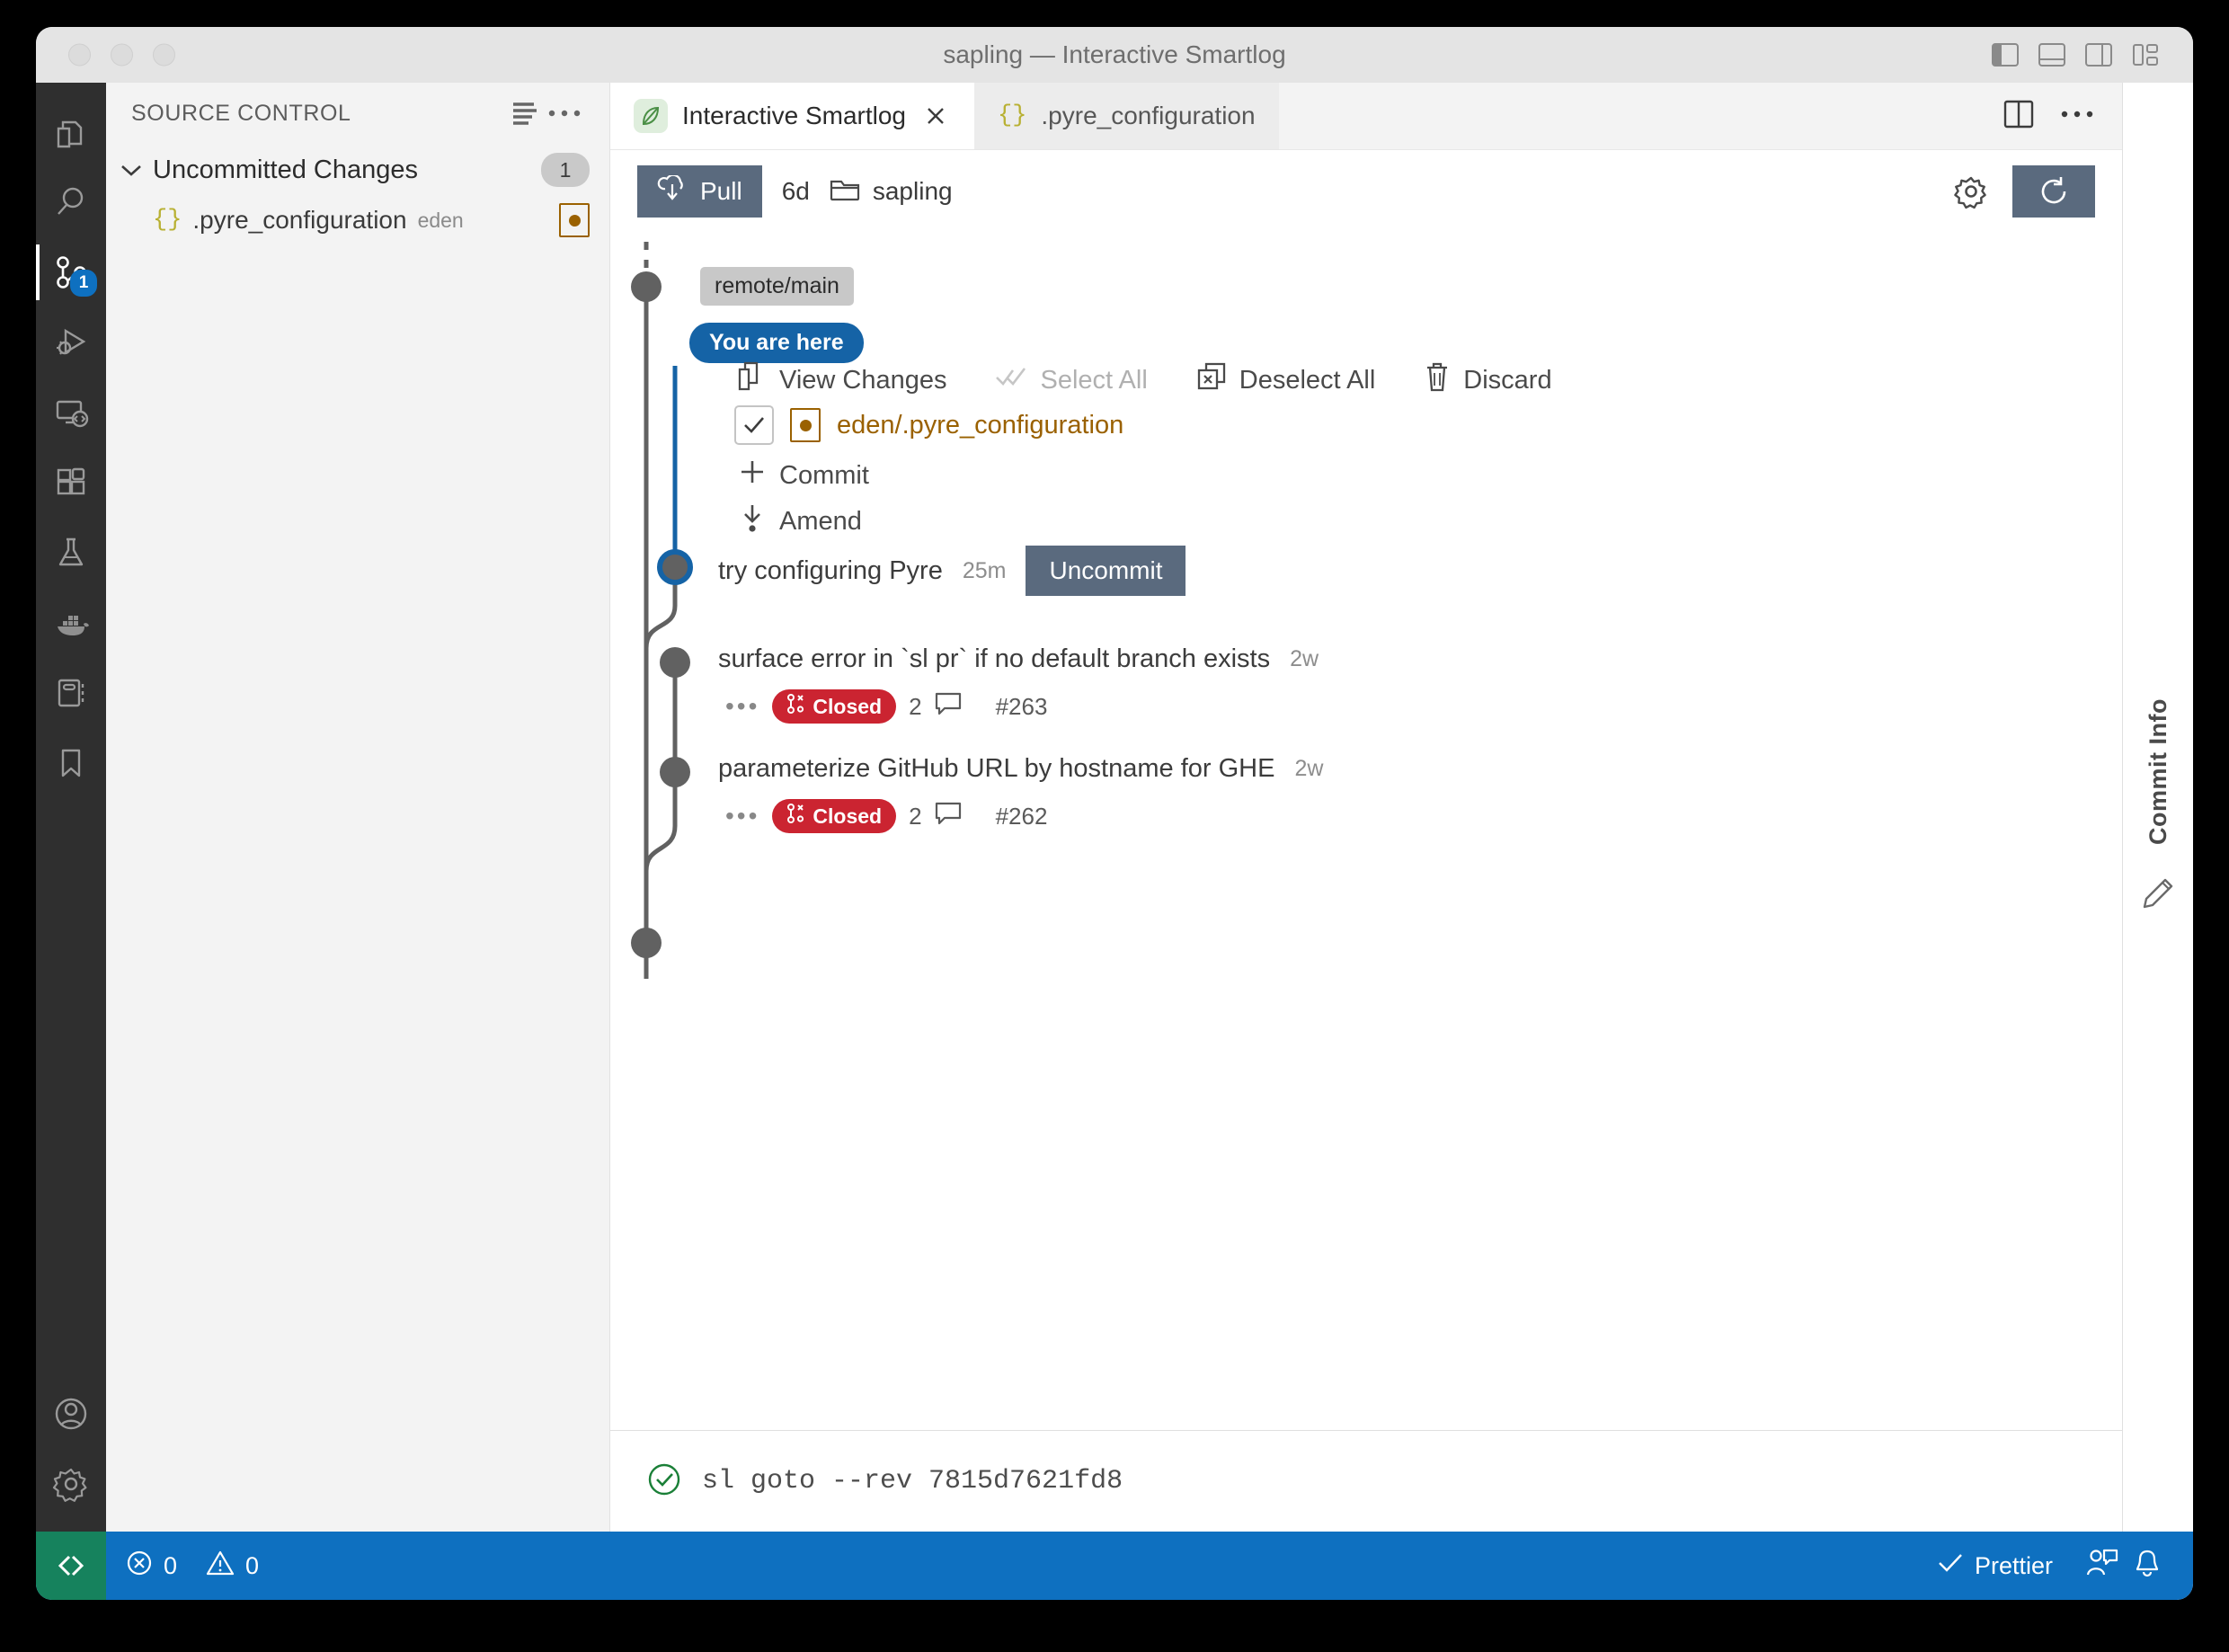  What do you see at coordinates (525, 113) in the screenshot?
I see `view-as-list-icon` at bounding box center [525, 113].